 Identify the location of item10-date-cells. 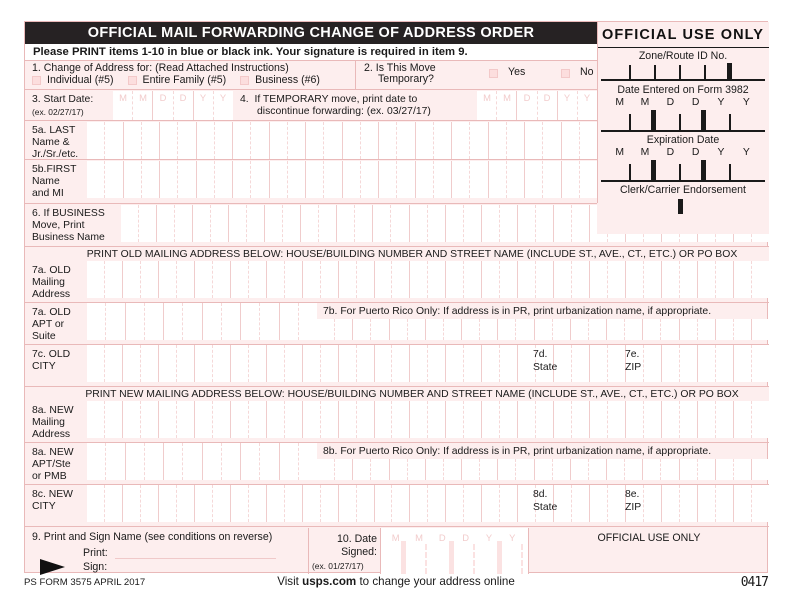
(454, 551).